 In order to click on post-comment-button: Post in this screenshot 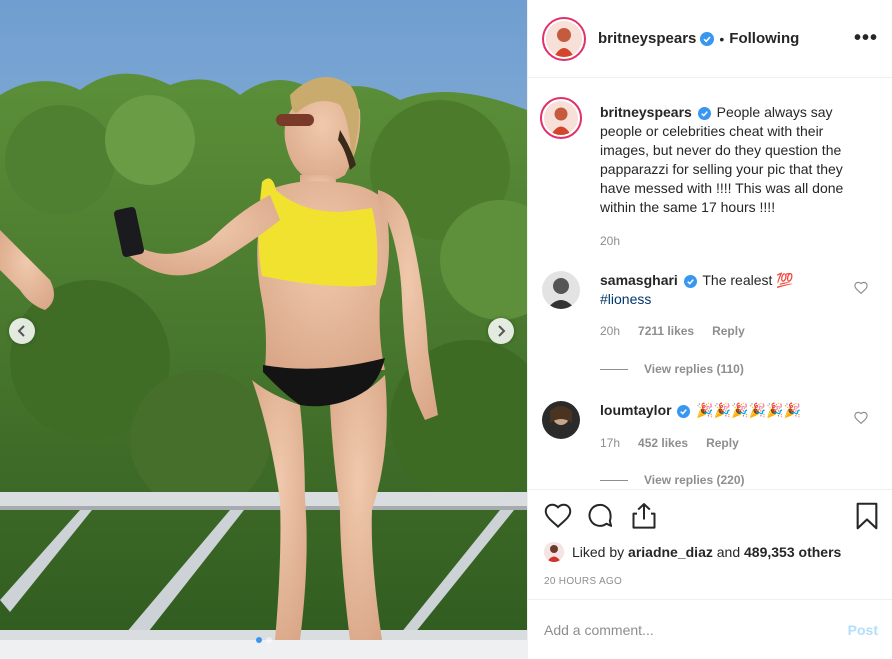, I will do `click(863, 630)`.